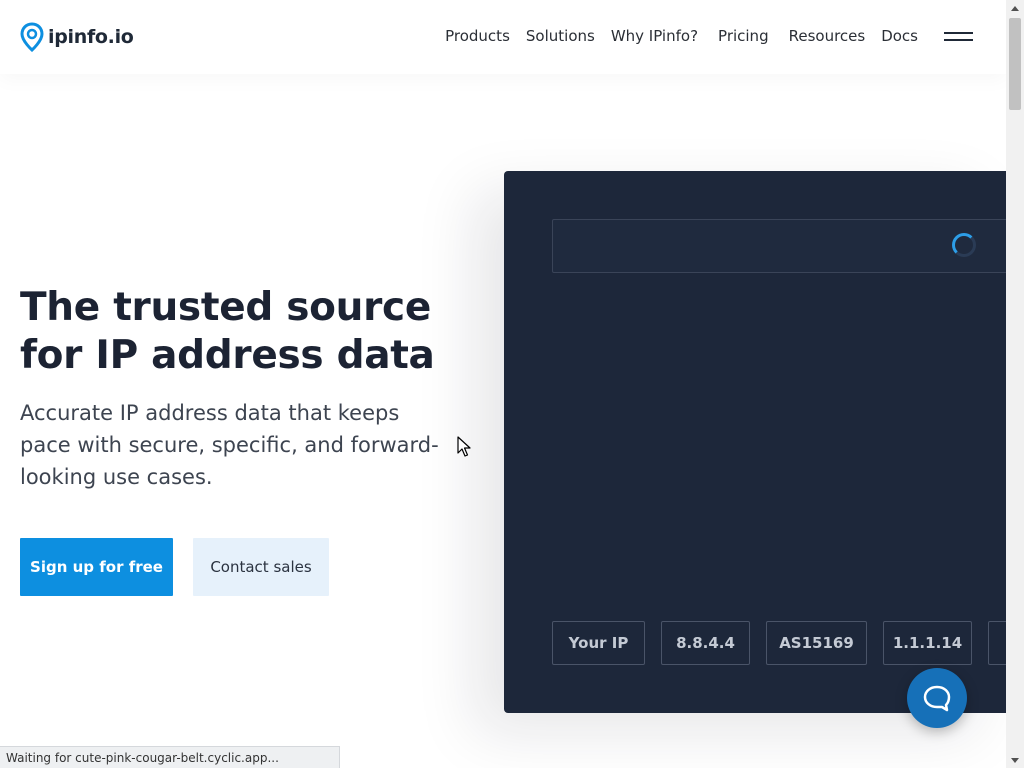  I want to click on nav-pricing: Pricing, so click(743, 36).